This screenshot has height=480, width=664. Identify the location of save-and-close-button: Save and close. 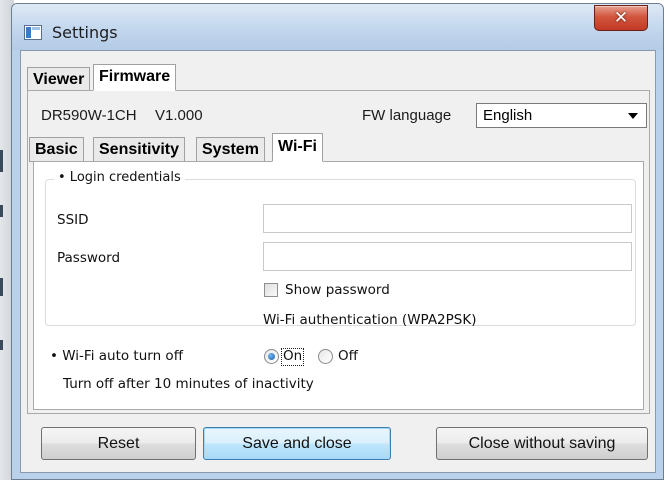
(297, 443).